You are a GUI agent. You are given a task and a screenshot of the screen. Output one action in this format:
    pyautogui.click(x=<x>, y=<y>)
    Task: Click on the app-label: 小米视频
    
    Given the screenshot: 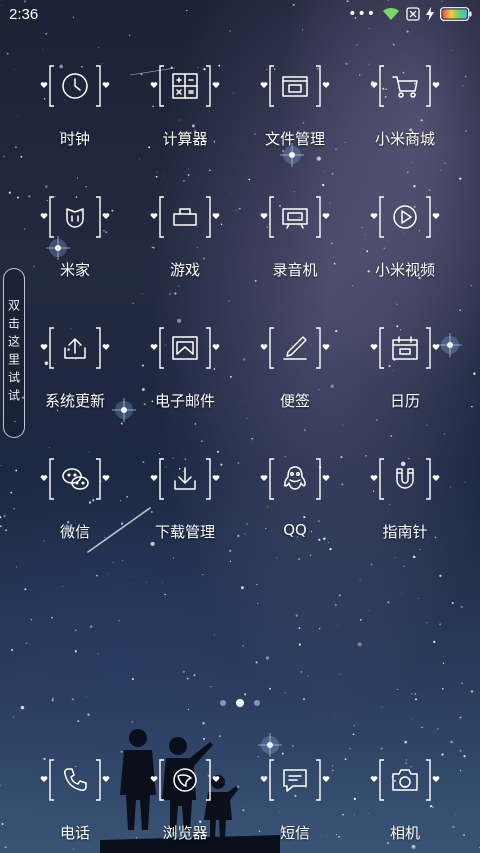 What is the action you would take?
    pyautogui.click(x=404, y=270)
    